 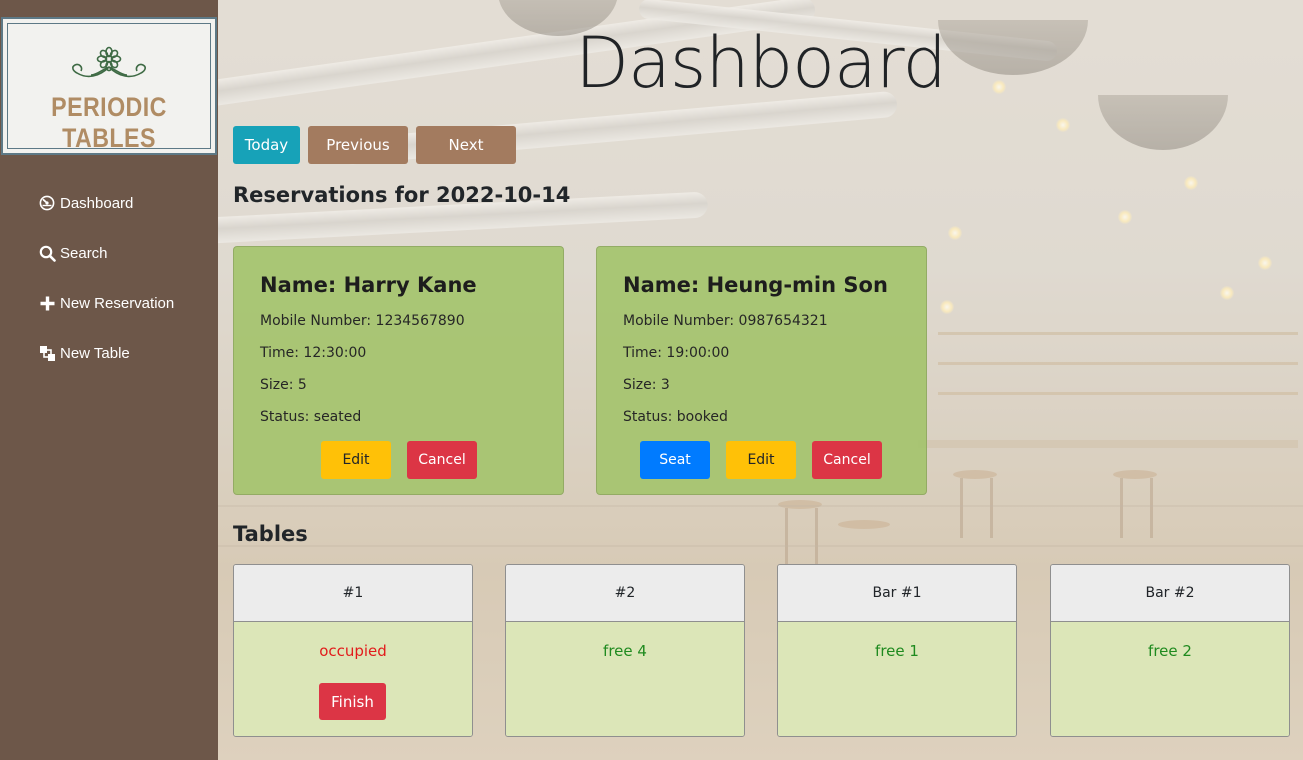 I want to click on finish-button: Finish, so click(x=352, y=701).